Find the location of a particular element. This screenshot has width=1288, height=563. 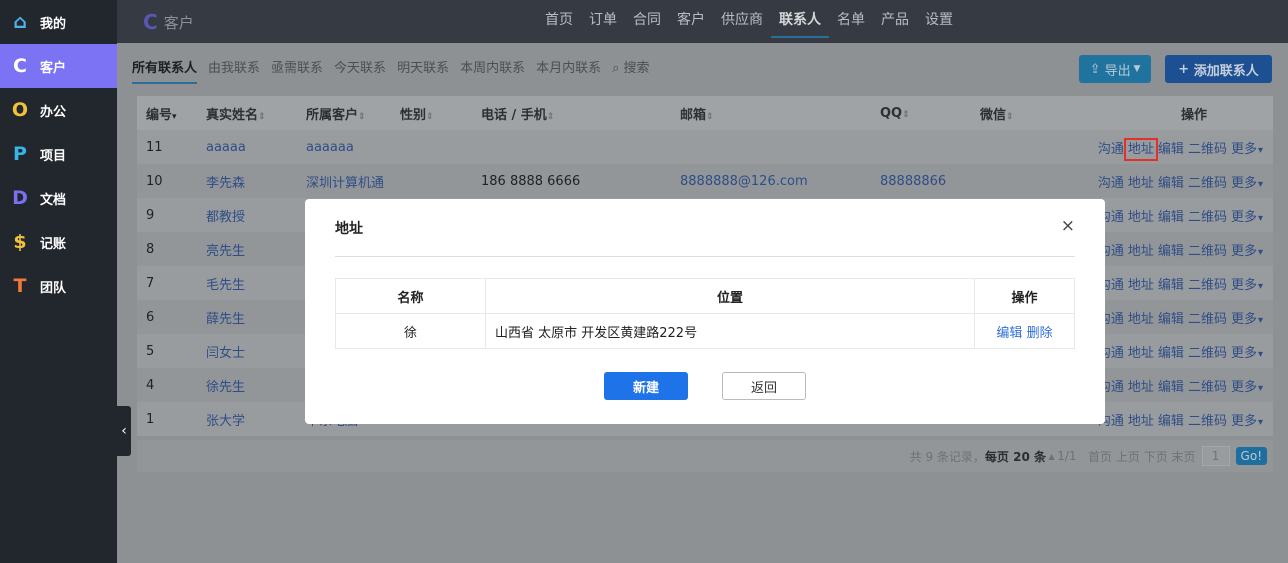

cell-name: 张大学 is located at coordinates (225, 419).